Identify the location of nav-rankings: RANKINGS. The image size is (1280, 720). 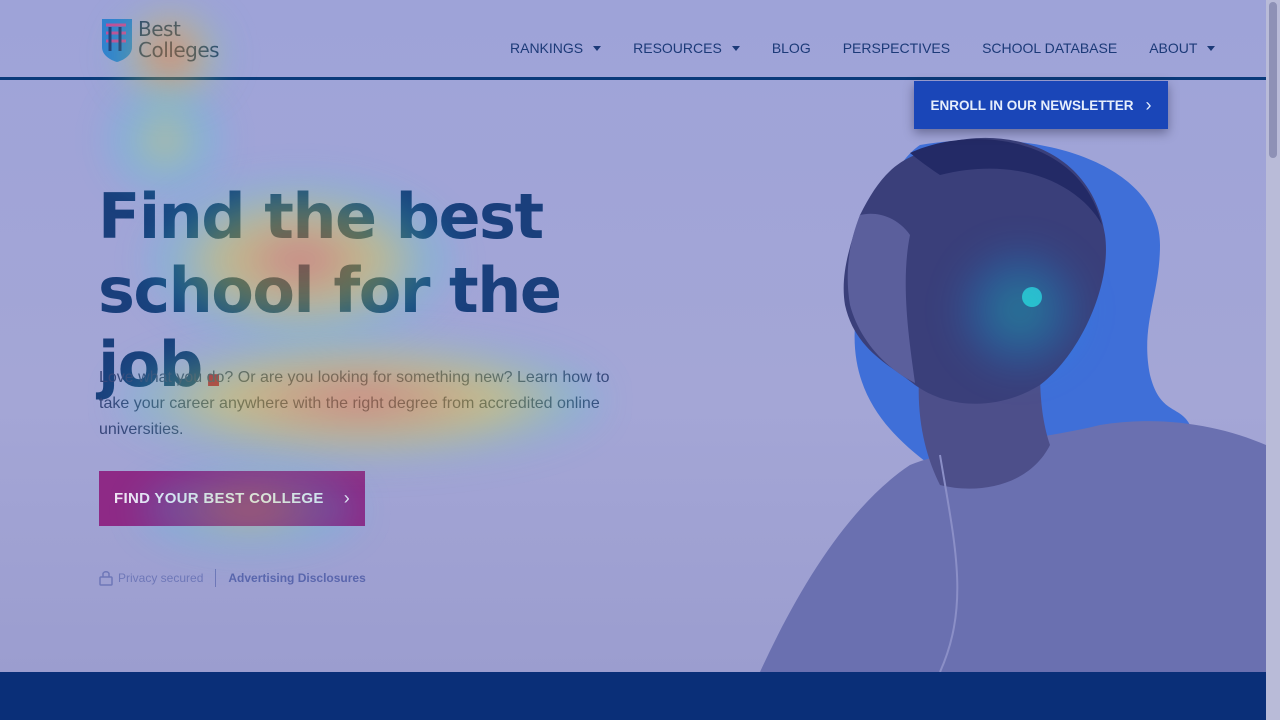
(556, 48).